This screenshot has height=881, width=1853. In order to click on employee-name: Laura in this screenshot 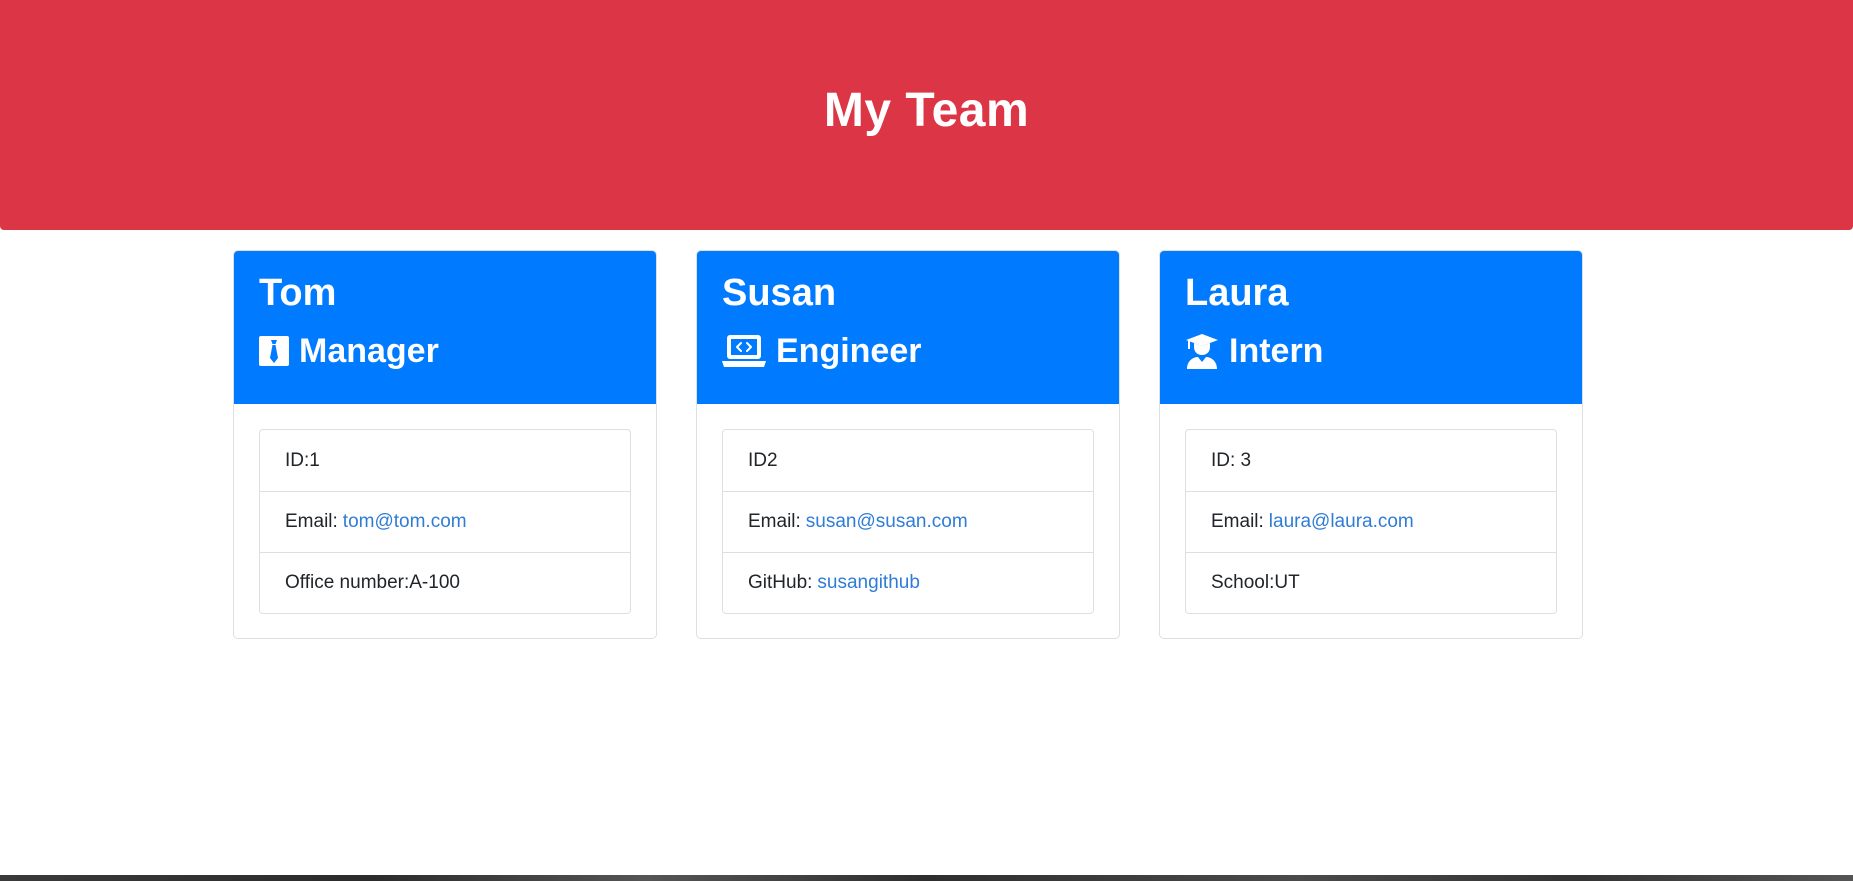, I will do `click(1237, 293)`.